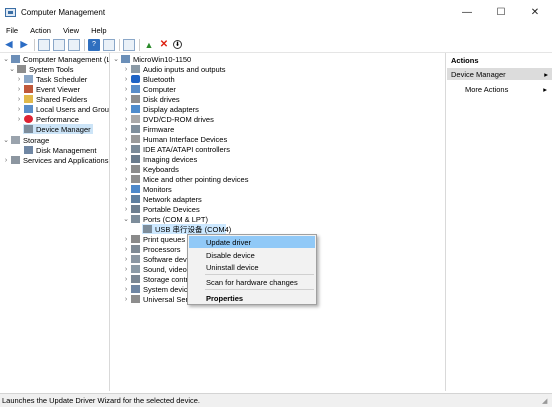 The height and width of the screenshot is (407, 552). What do you see at coordinates (252, 255) in the screenshot?
I see `menu-item-disable-device: Disable device` at bounding box center [252, 255].